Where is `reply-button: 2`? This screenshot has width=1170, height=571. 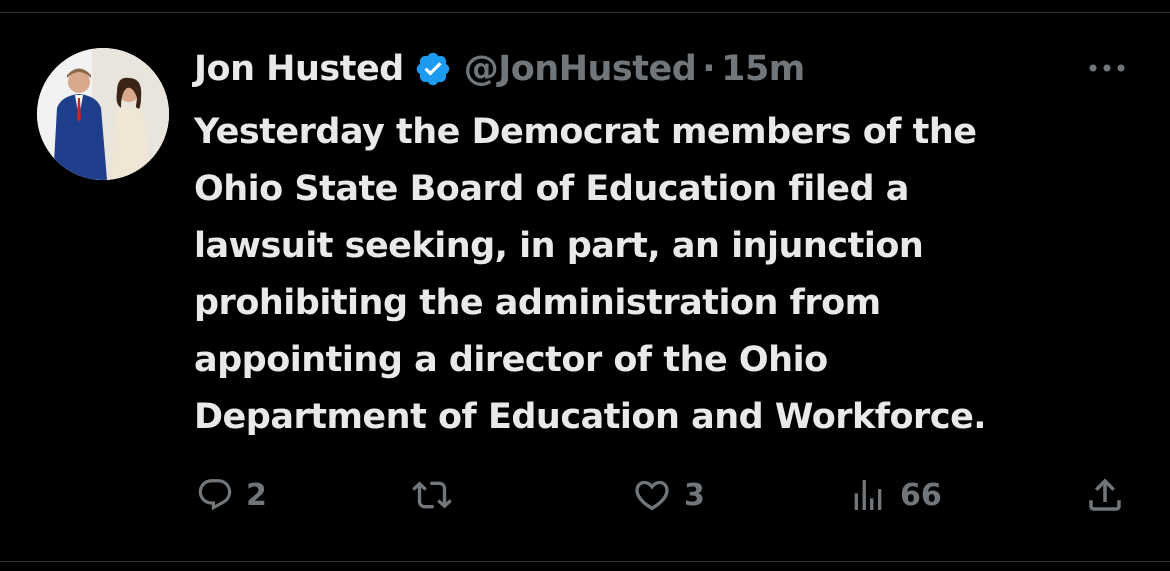
reply-button: 2 is located at coordinates (231, 495).